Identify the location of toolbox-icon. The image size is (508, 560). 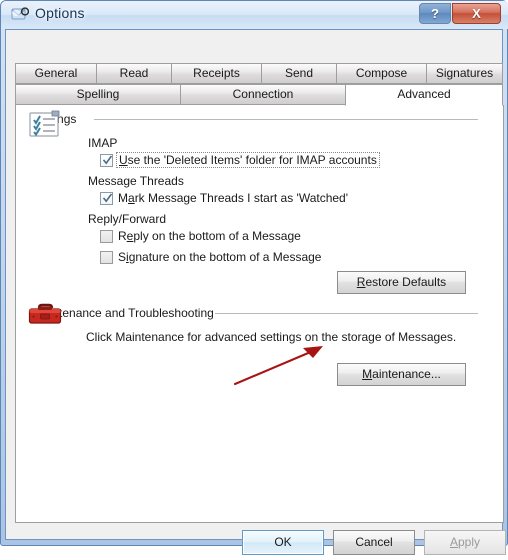
(45, 315).